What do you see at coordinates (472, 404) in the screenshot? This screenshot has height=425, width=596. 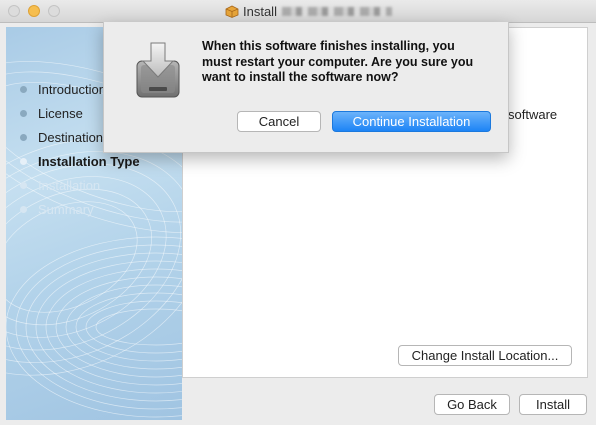 I see `go-back-button: Go Back` at bounding box center [472, 404].